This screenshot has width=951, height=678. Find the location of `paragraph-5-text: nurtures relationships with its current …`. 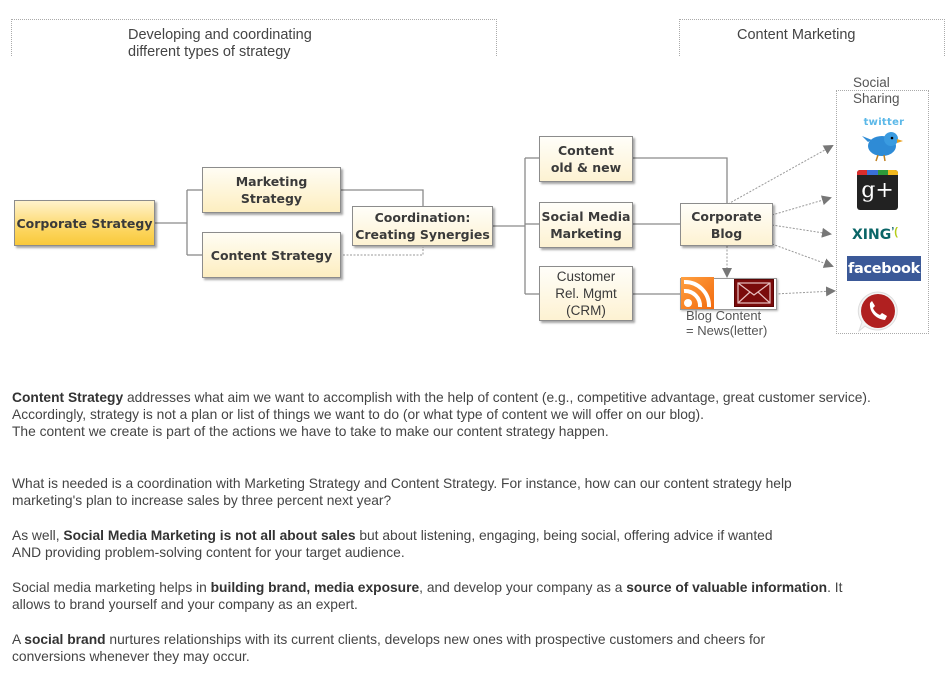

paragraph-5-text: nurtures relationships with its current … is located at coordinates (389, 648).